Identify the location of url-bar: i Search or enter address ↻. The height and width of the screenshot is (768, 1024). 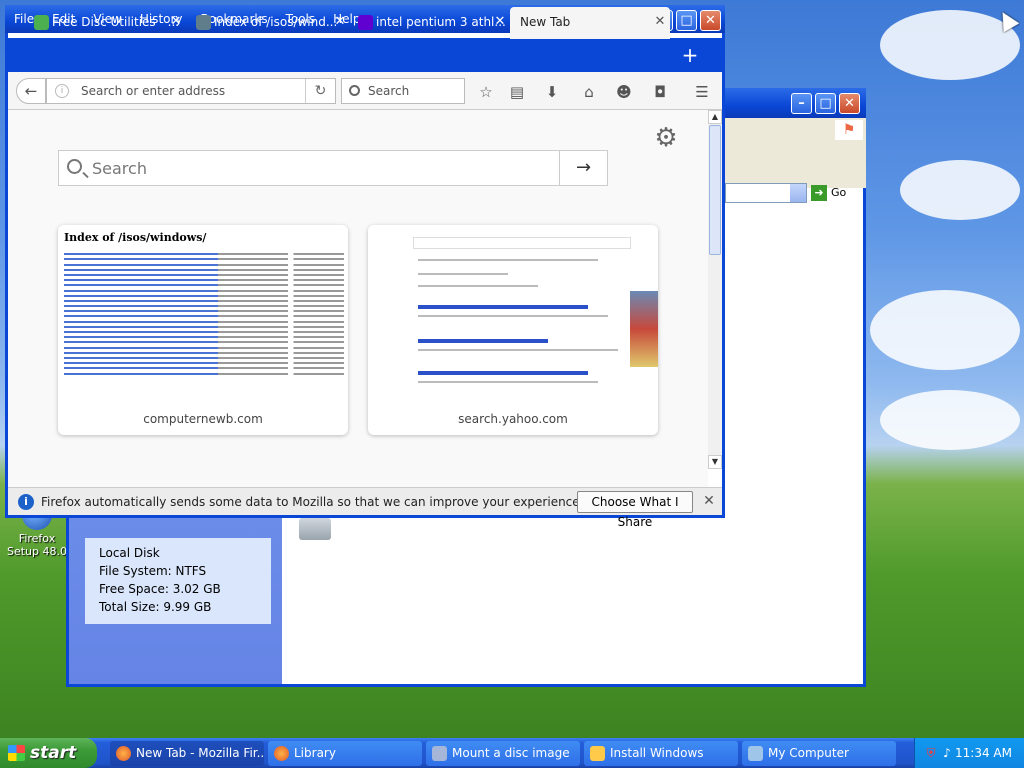
(191, 91).